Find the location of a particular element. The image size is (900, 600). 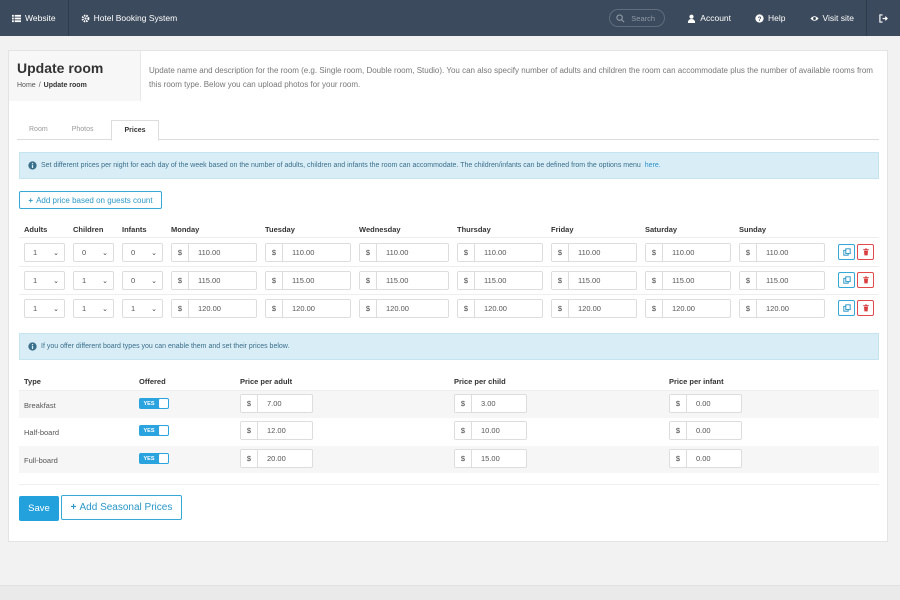

adults-value: 1 is located at coordinates (35, 308).